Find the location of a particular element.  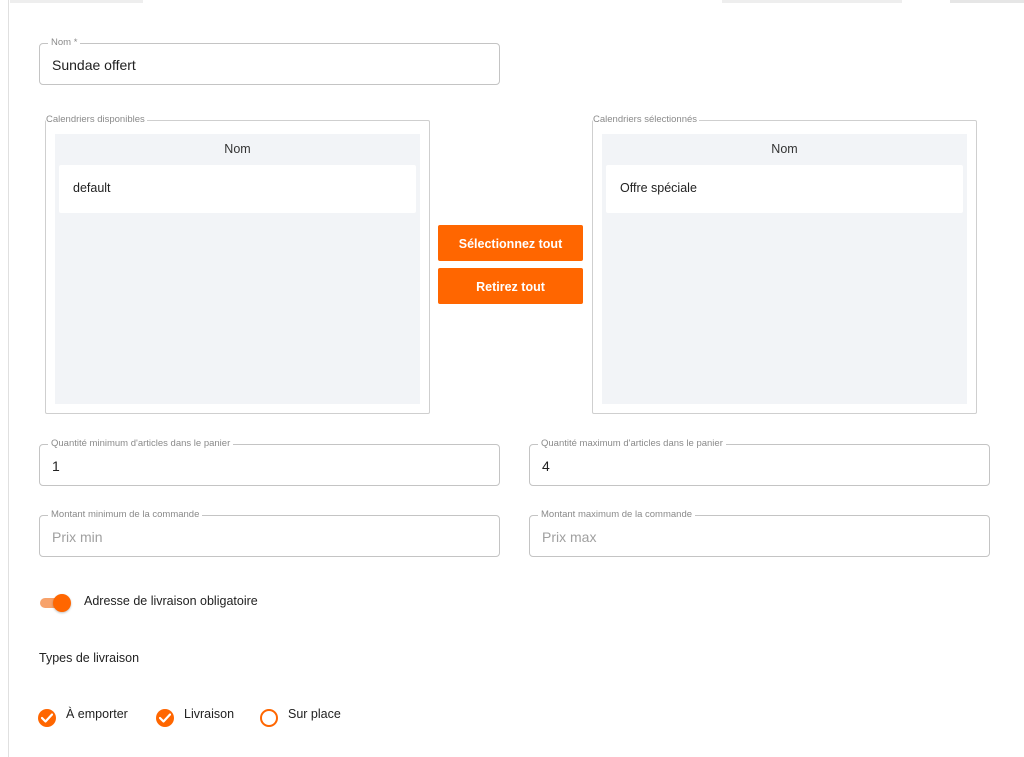

name-field-label: Nom * is located at coordinates (64, 43).